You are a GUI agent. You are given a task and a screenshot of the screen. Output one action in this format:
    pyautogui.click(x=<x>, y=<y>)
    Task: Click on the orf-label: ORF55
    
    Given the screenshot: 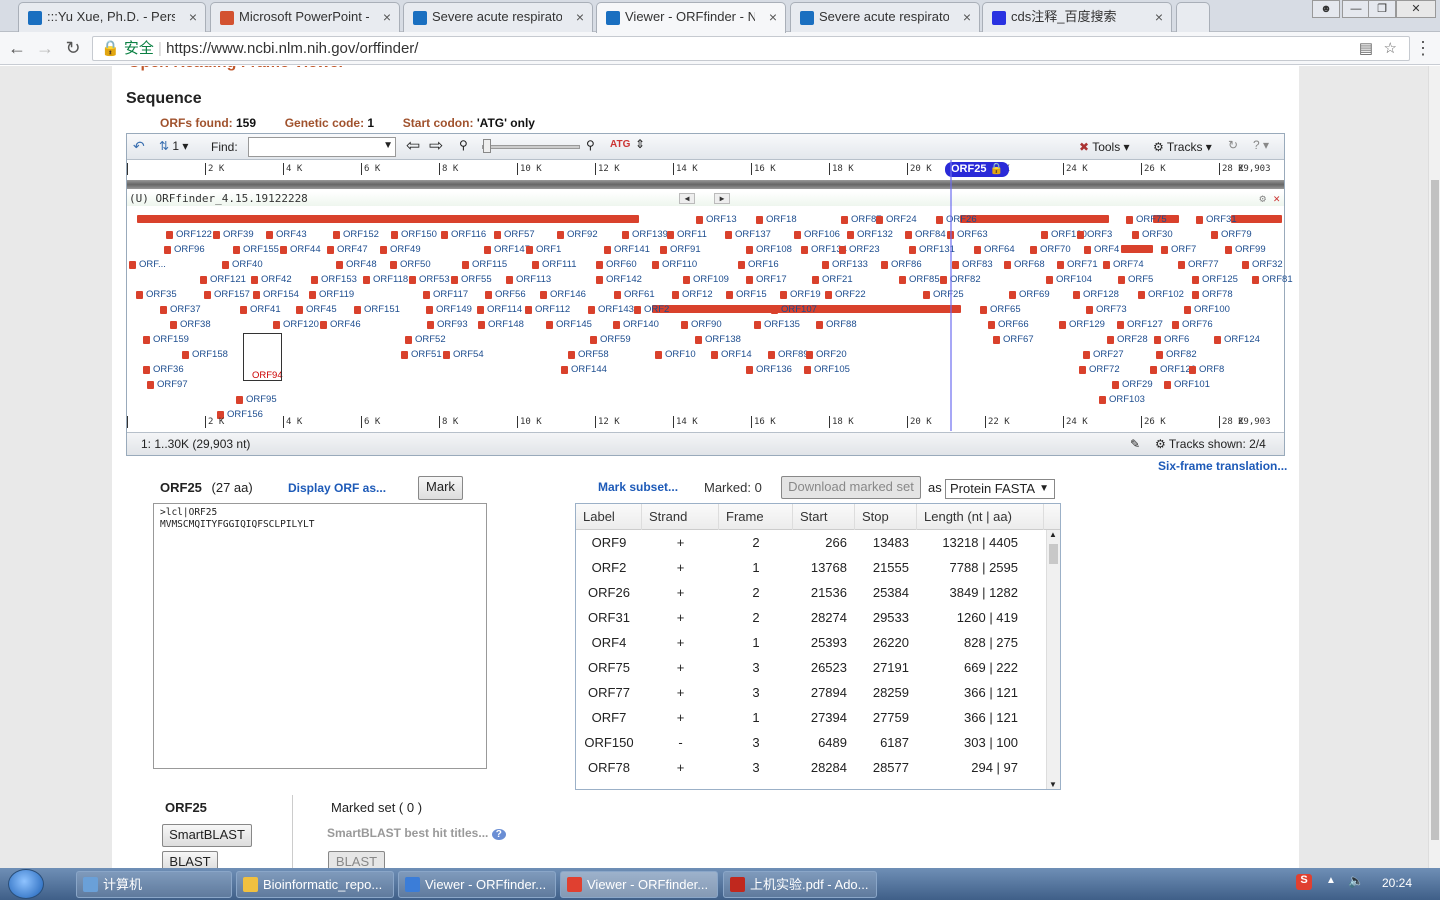 What is the action you would take?
    pyautogui.click(x=476, y=280)
    